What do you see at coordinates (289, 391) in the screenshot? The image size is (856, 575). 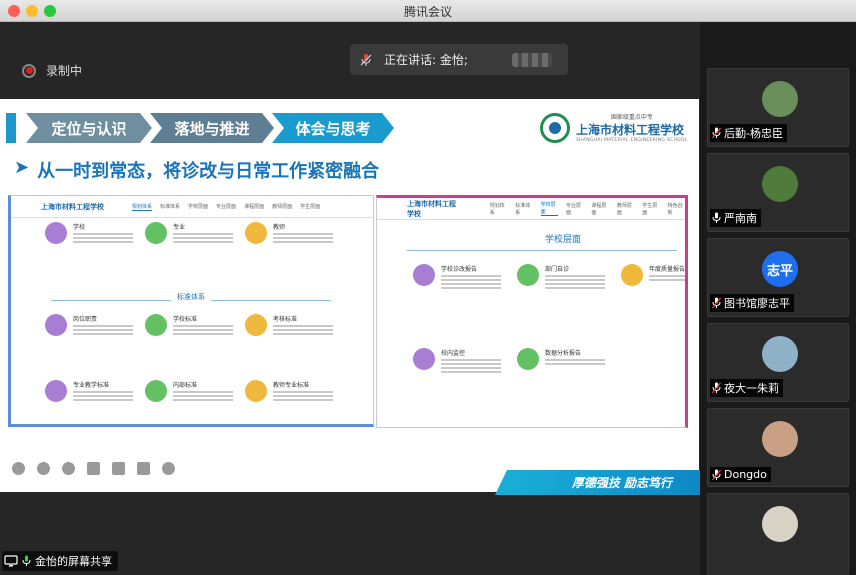 I see `left-card: 教师专业标准` at bounding box center [289, 391].